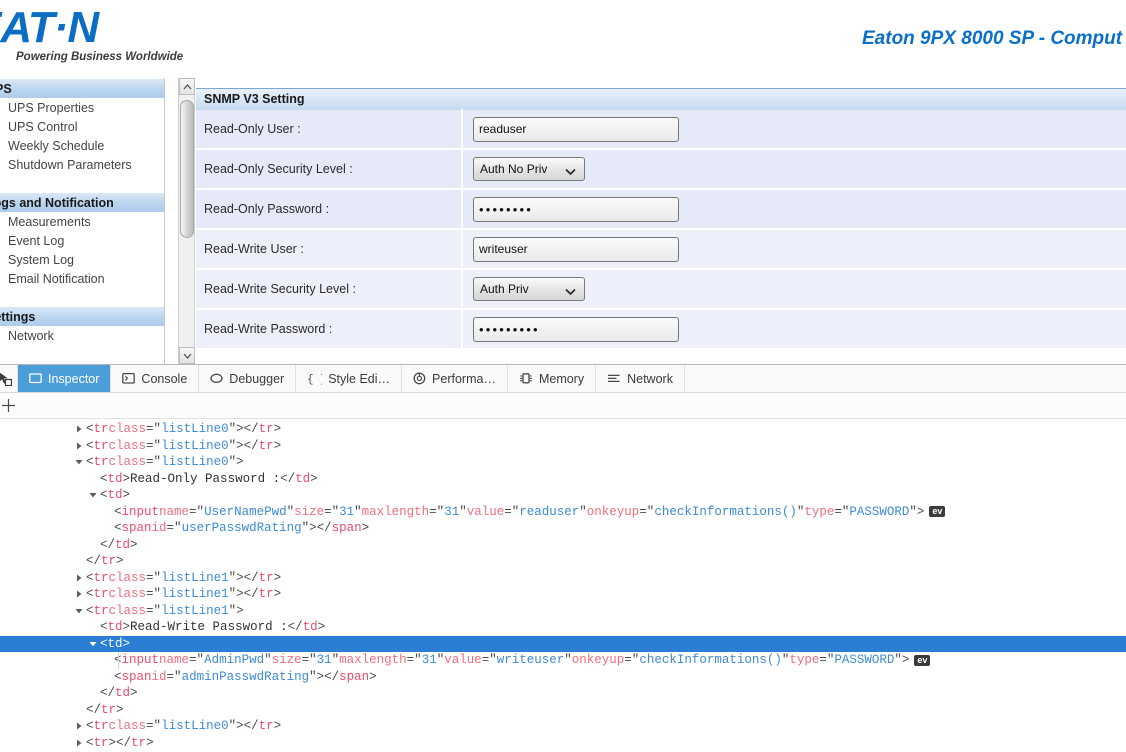  What do you see at coordinates (195, 610) in the screenshot?
I see `markup-token-val: listLine1` at bounding box center [195, 610].